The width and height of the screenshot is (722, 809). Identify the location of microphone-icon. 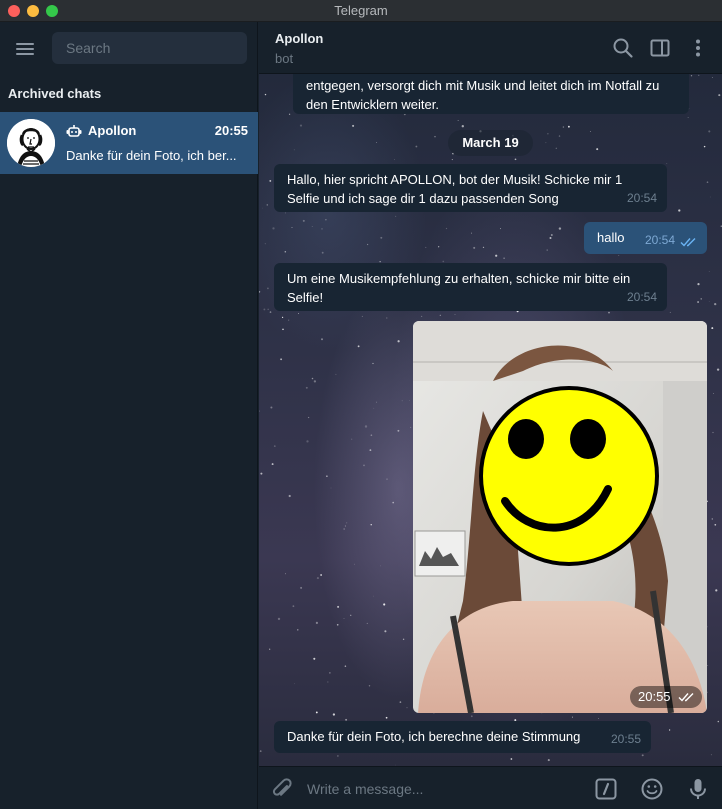
(698, 789).